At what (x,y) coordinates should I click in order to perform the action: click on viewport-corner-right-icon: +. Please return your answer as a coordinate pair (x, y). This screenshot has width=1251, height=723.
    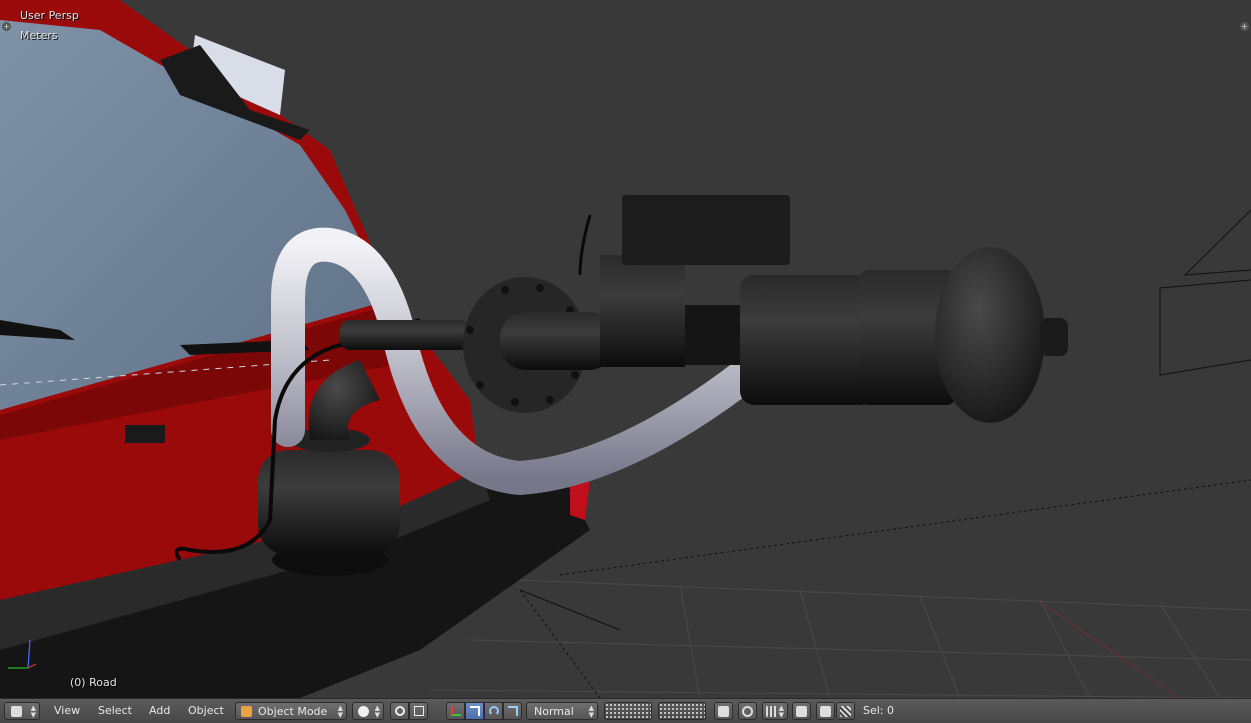
    Looking at the image, I should click on (1244, 26).